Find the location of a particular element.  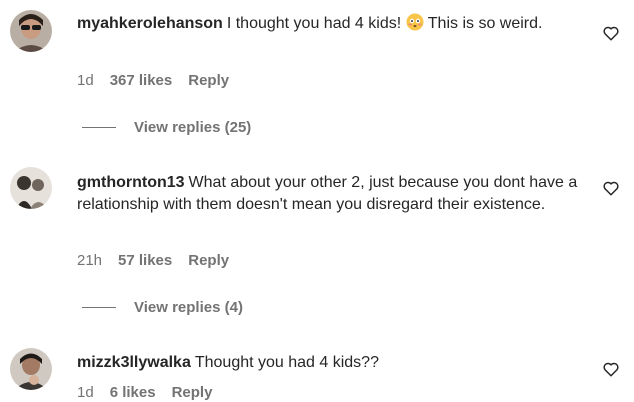

comment-meta: 1d 367 likes Reply is located at coordinates (153, 80).